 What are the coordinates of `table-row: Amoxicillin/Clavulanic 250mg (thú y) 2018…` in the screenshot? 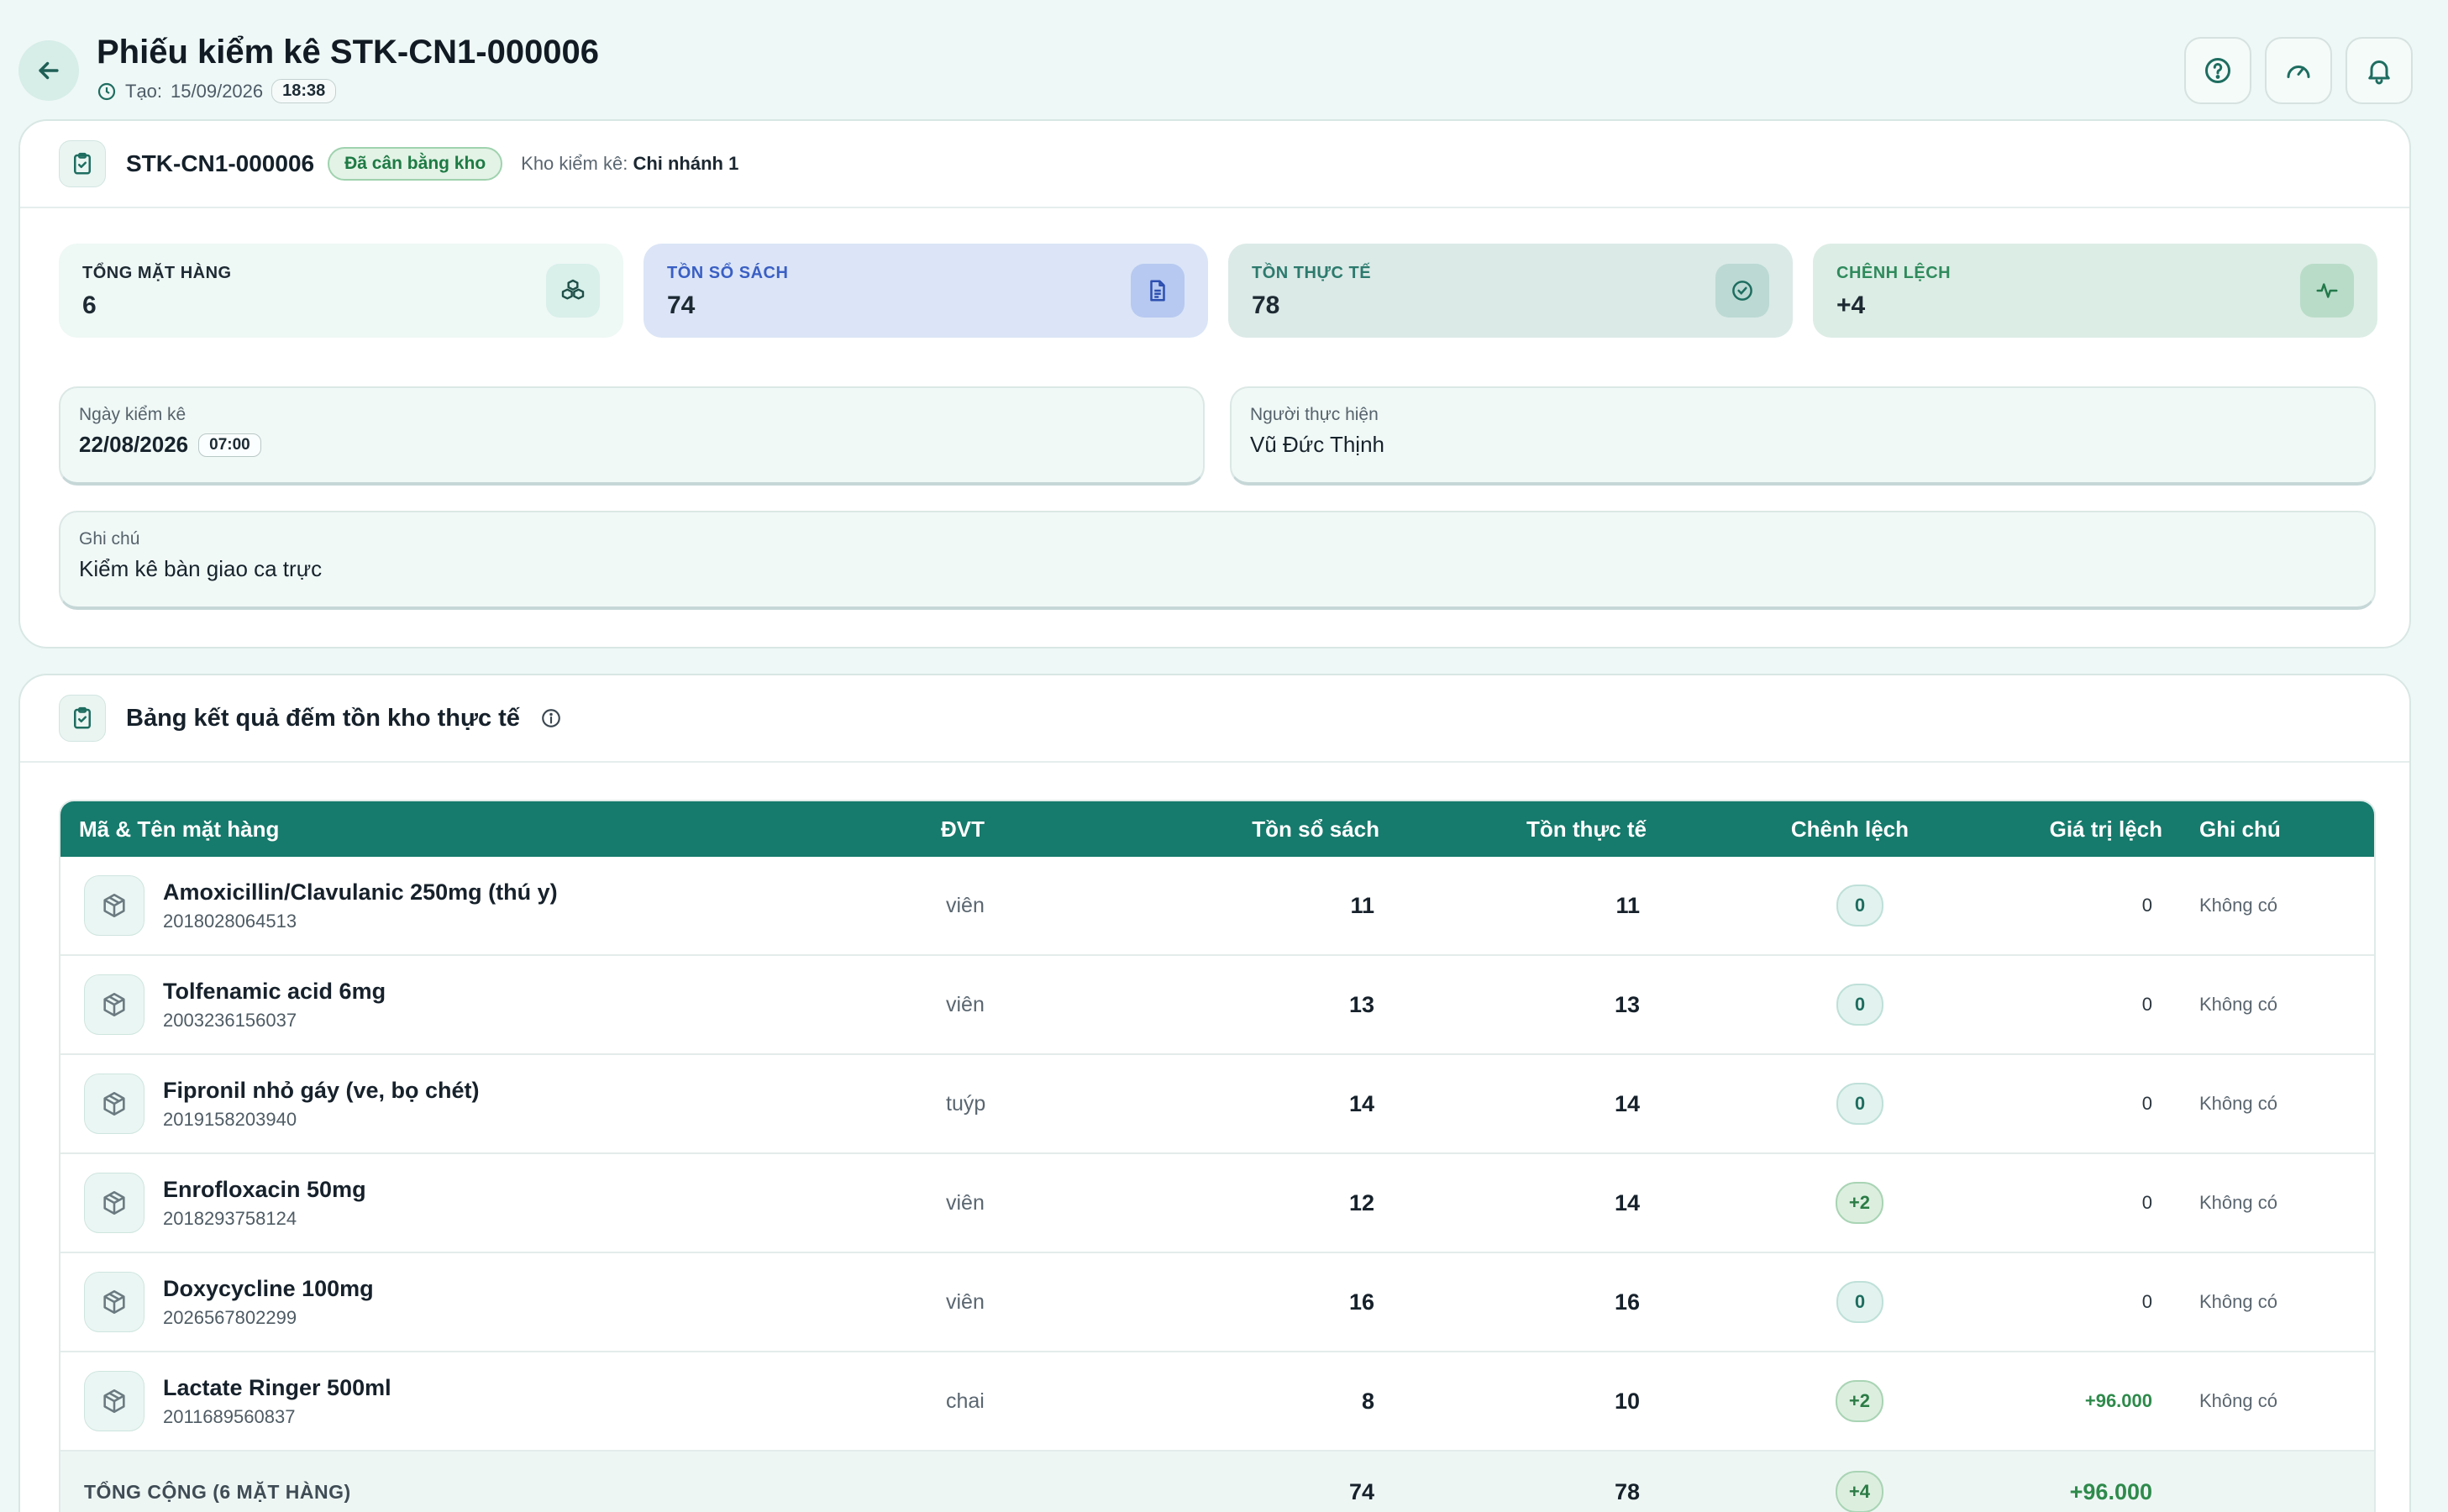 It's located at (1217, 906).